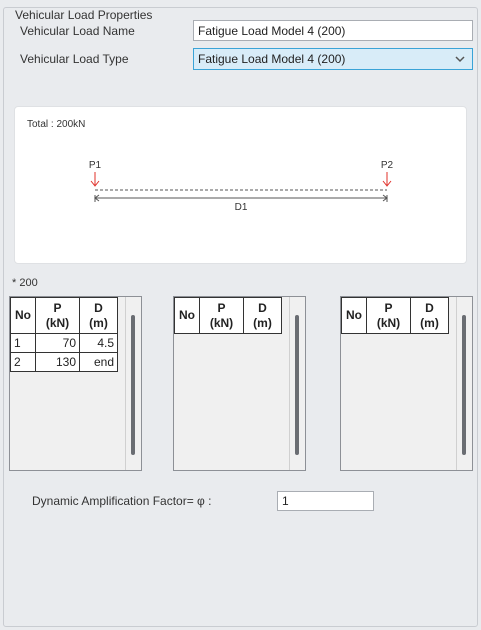 The image size is (481, 630). What do you see at coordinates (387, 179) in the screenshot?
I see `load-p2-arrow` at bounding box center [387, 179].